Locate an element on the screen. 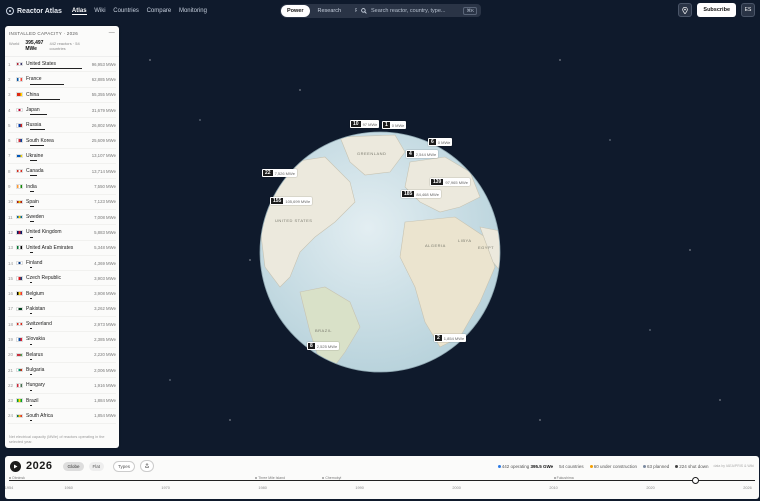 This screenshot has width=760, height=501. country-capacity: 1,916 MWe is located at coordinates (105, 385).